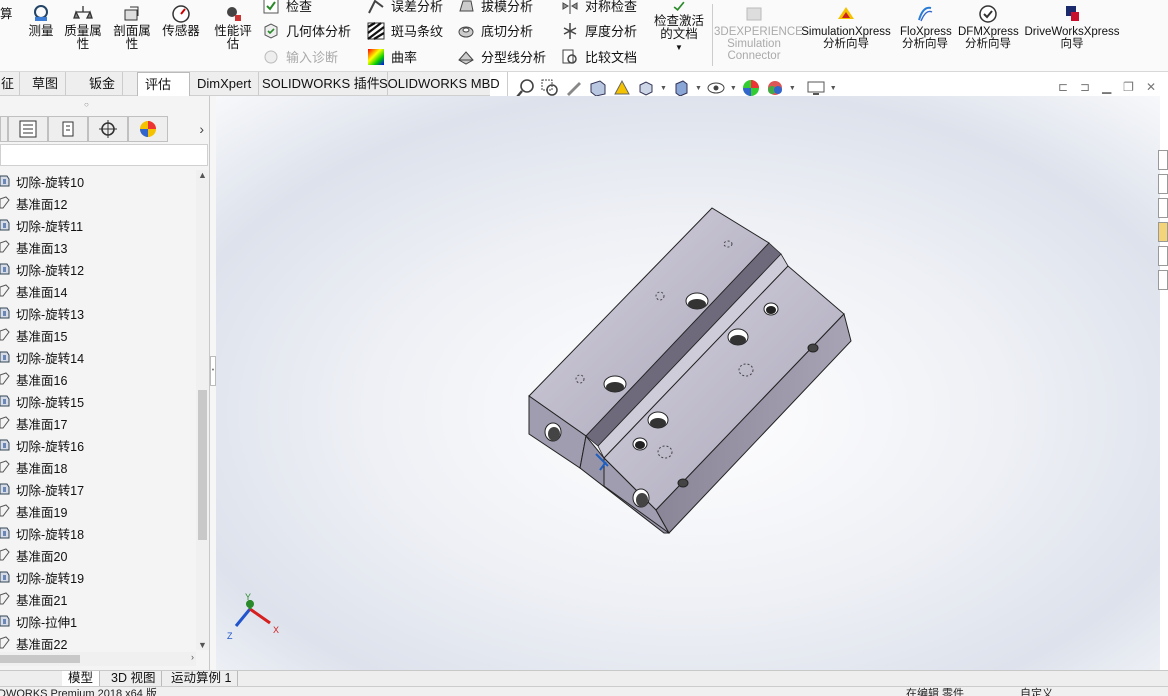 This screenshot has height=696, width=1168. I want to click on simulationxpress-button: SimulationXpress 分析向导, so click(846, 27).